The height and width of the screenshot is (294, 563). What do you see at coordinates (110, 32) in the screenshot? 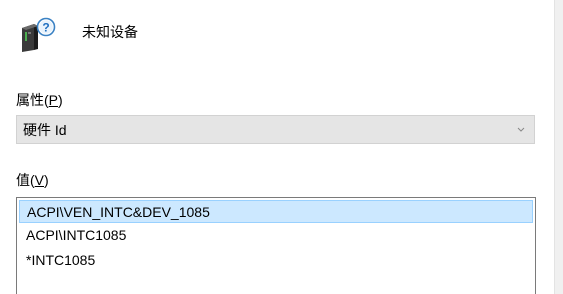
I see `device-name: 未知设备` at bounding box center [110, 32].